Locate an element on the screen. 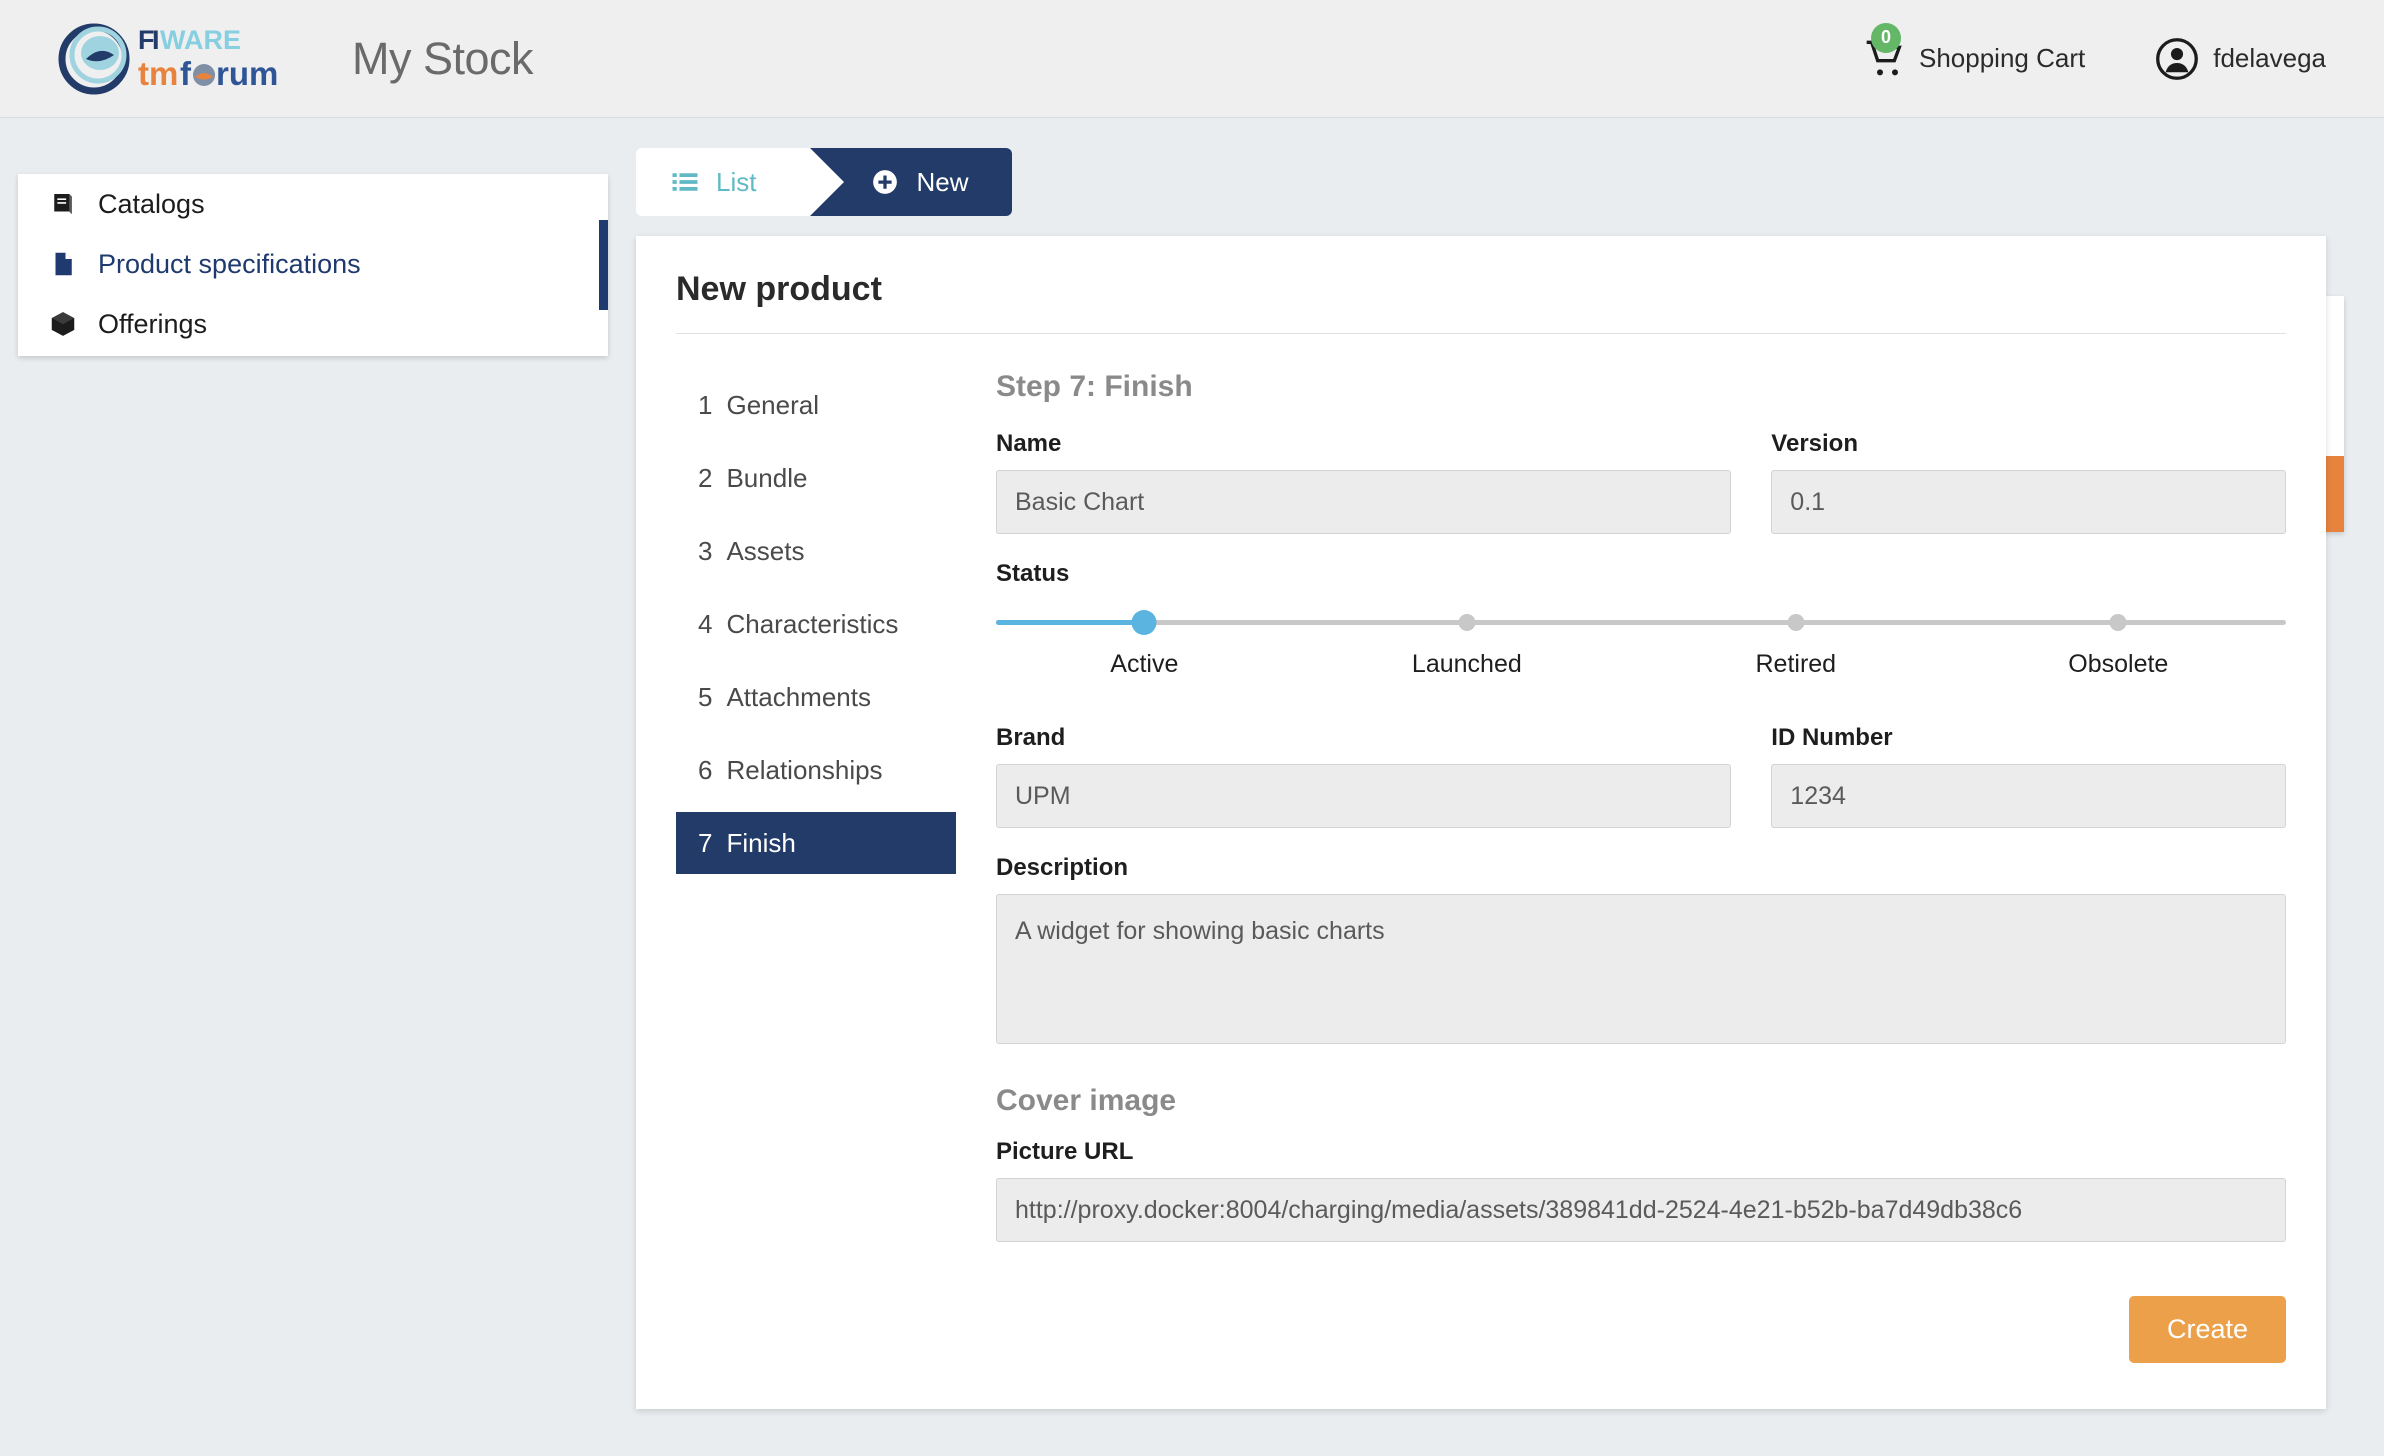 Image resolution: width=2384 pixels, height=1456 pixels. step-label: Finish is located at coordinates (761, 842).